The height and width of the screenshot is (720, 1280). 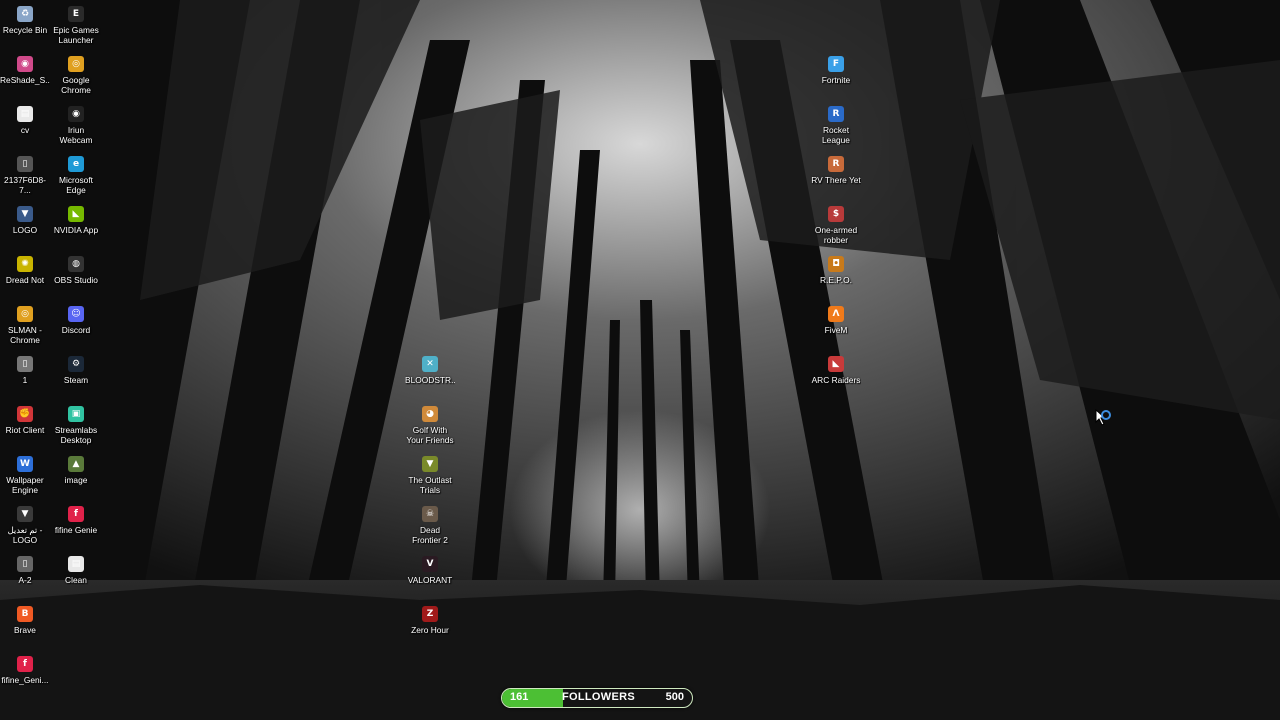 I want to click on desktop-shortcut: ◎ Google Chrome, so click(x=76, y=74).